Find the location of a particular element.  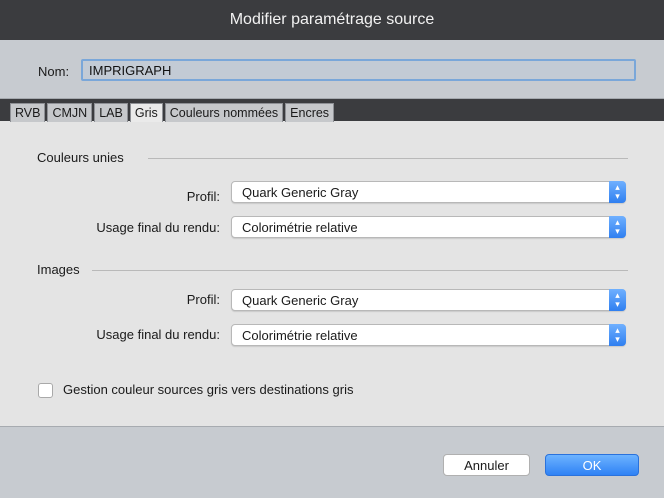

tab-encres: Encres is located at coordinates (310, 113).